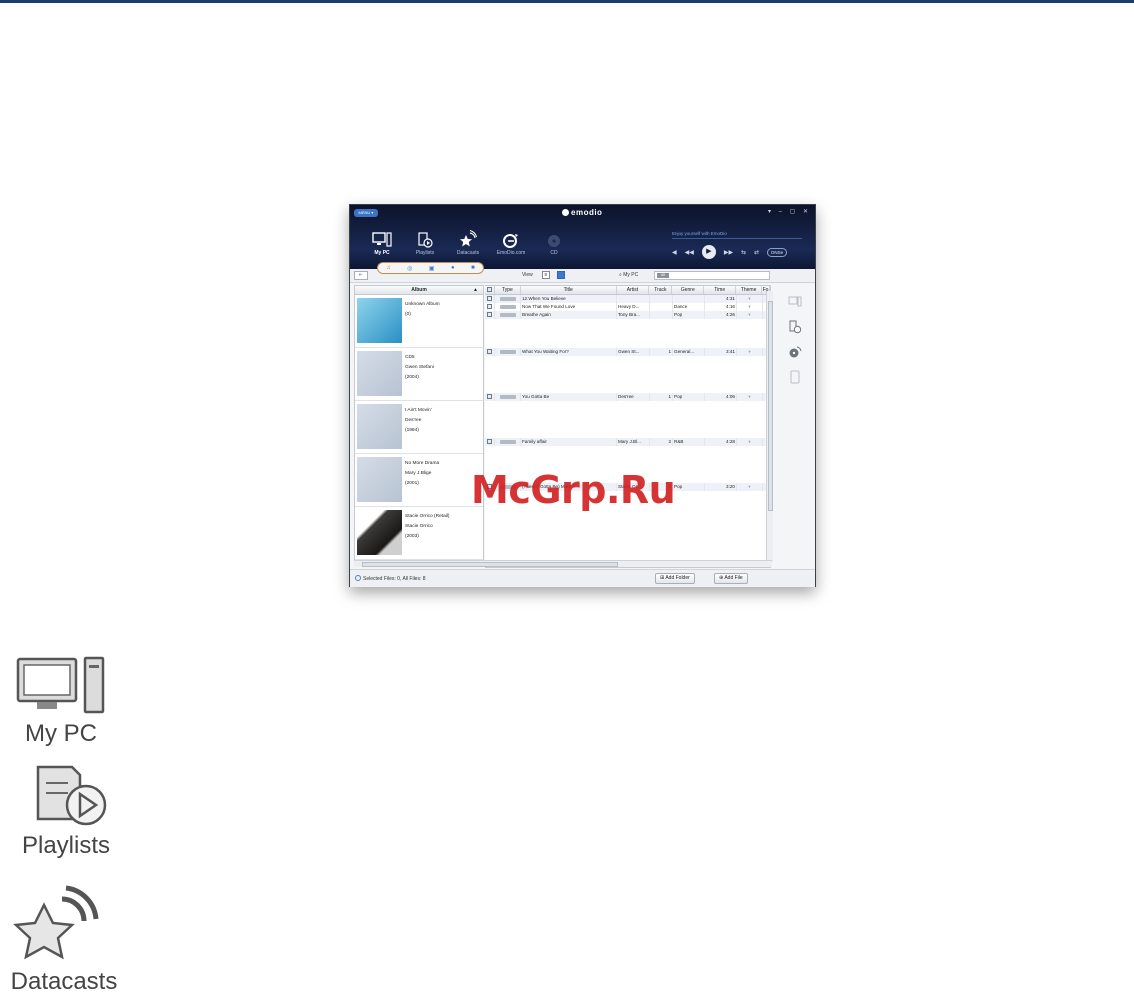 The width and height of the screenshot is (1134, 996). Describe the element at coordinates (419, 427) in the screenshot. I see `album-row: I Ain't Movin' Des'ree (1994)` at that location.